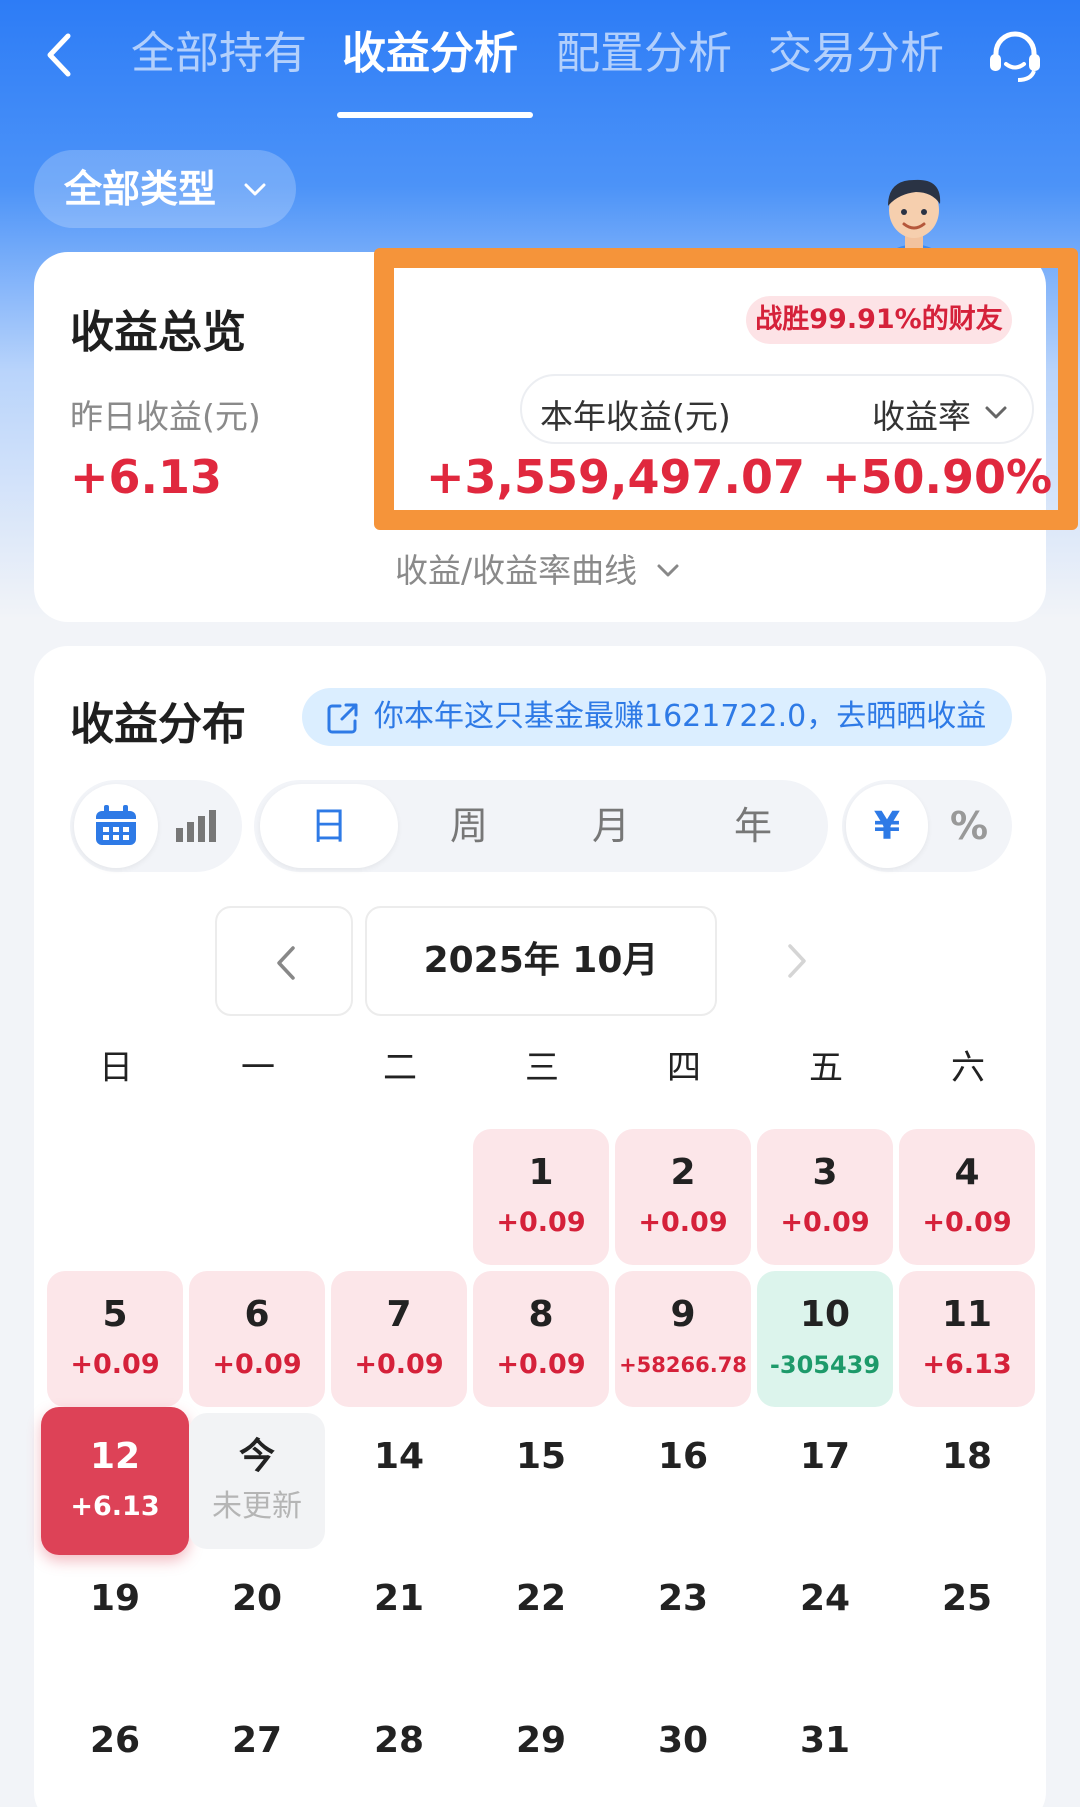  Describe the element at coordinates (683, 1456) in the screenshot. I see `day-number: 16` at that location.